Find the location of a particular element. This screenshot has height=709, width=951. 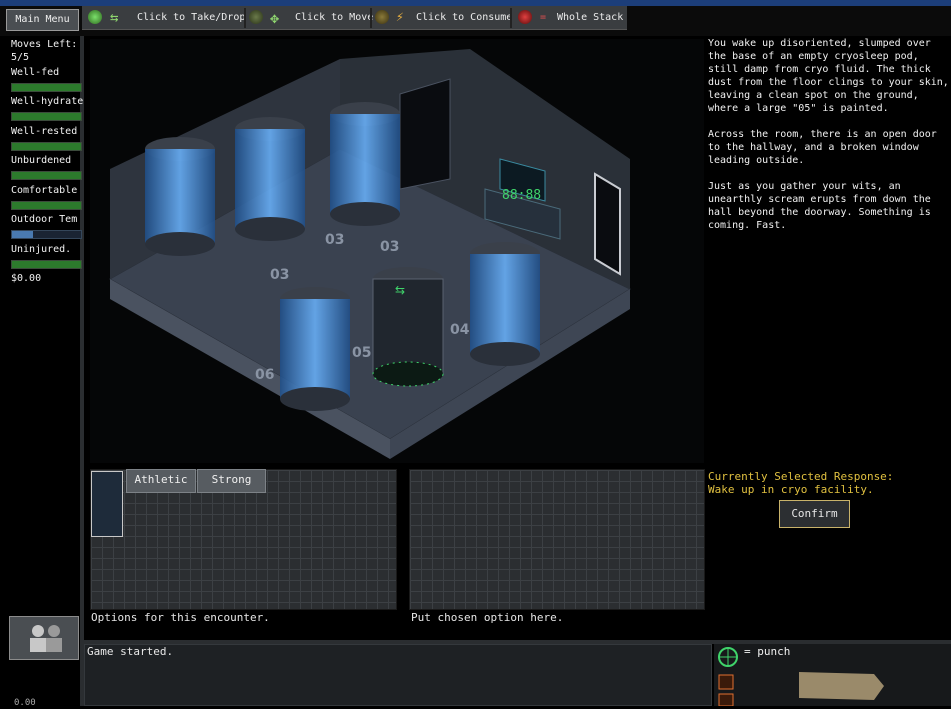

stat-comfortable-label: Comfortable is located at coordinates (44, 190).